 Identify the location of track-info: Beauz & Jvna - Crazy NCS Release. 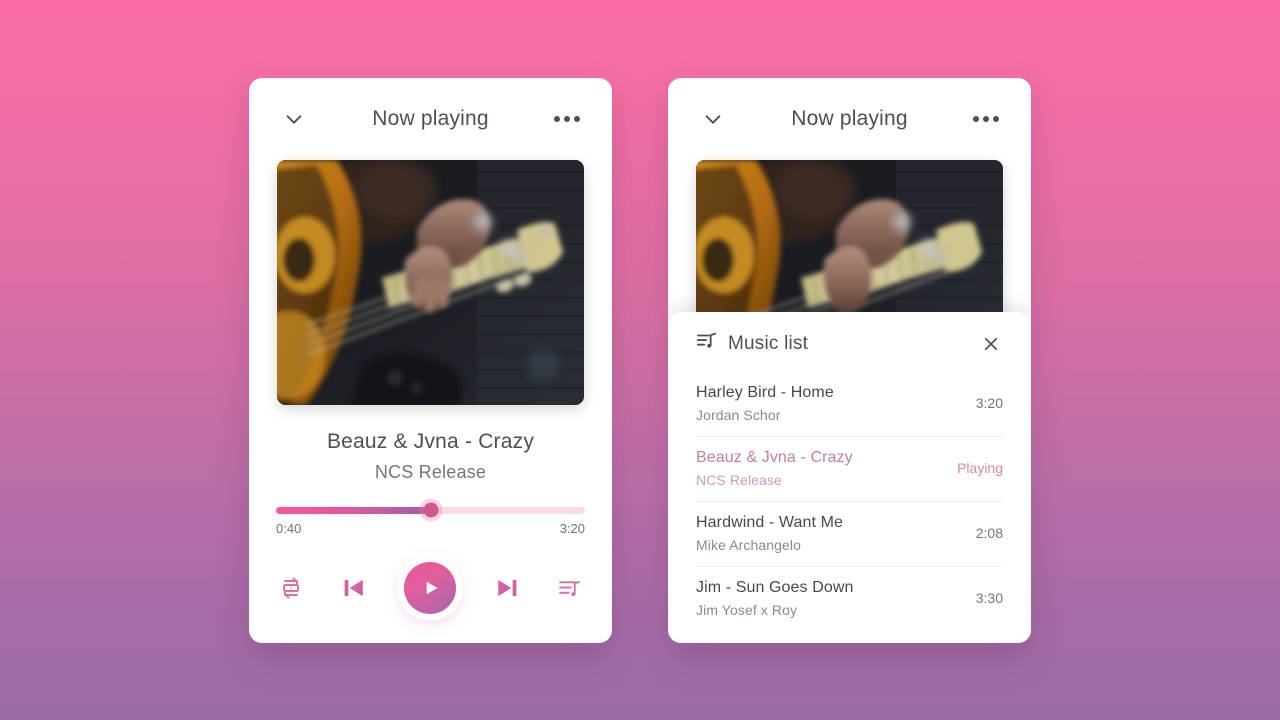
(430, 456).